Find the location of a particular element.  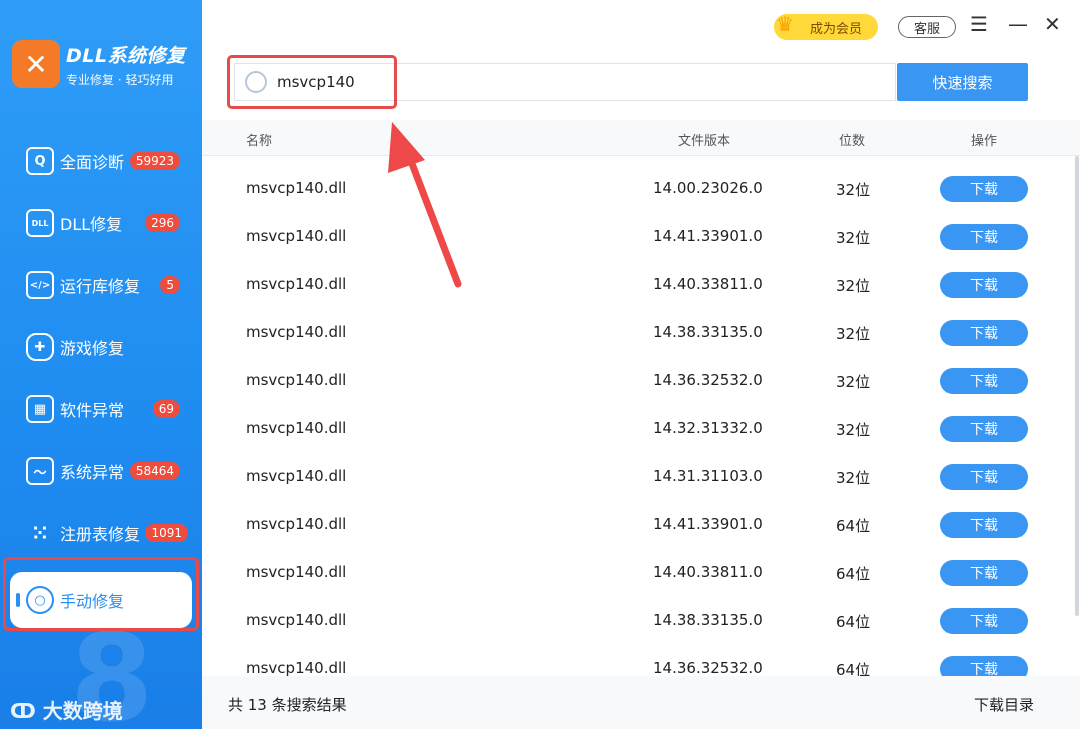

table-row: msvcp140.dll 14.36.32532.0 32位 下载 is located at coordinates (637, 382).